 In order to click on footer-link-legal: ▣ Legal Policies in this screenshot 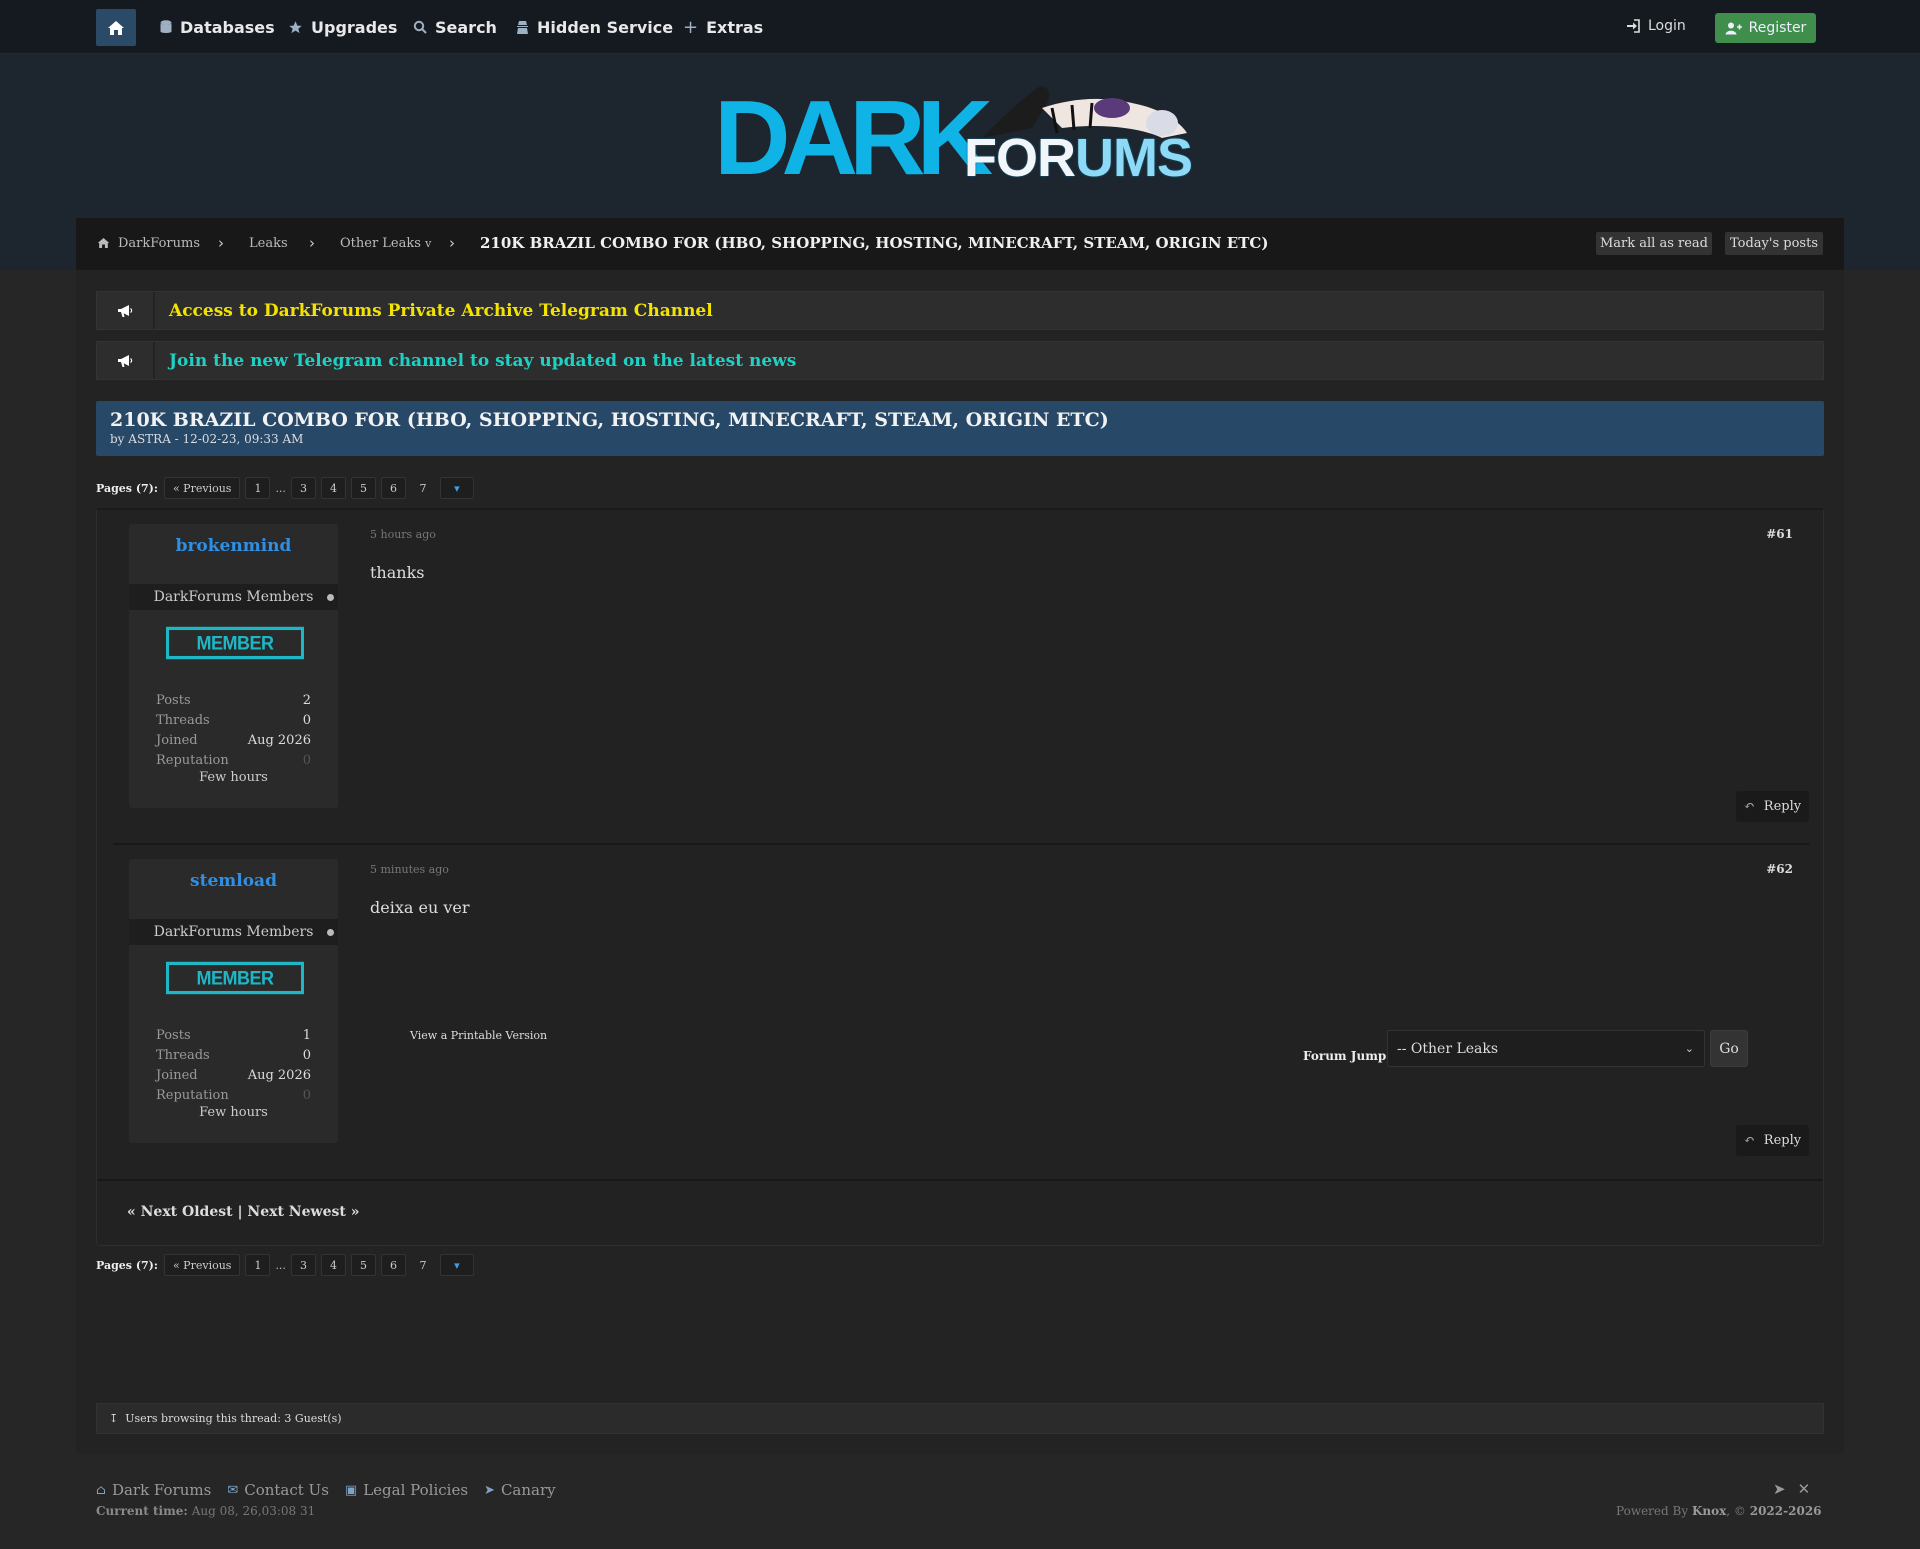, I will do `click(406, 1490)`.